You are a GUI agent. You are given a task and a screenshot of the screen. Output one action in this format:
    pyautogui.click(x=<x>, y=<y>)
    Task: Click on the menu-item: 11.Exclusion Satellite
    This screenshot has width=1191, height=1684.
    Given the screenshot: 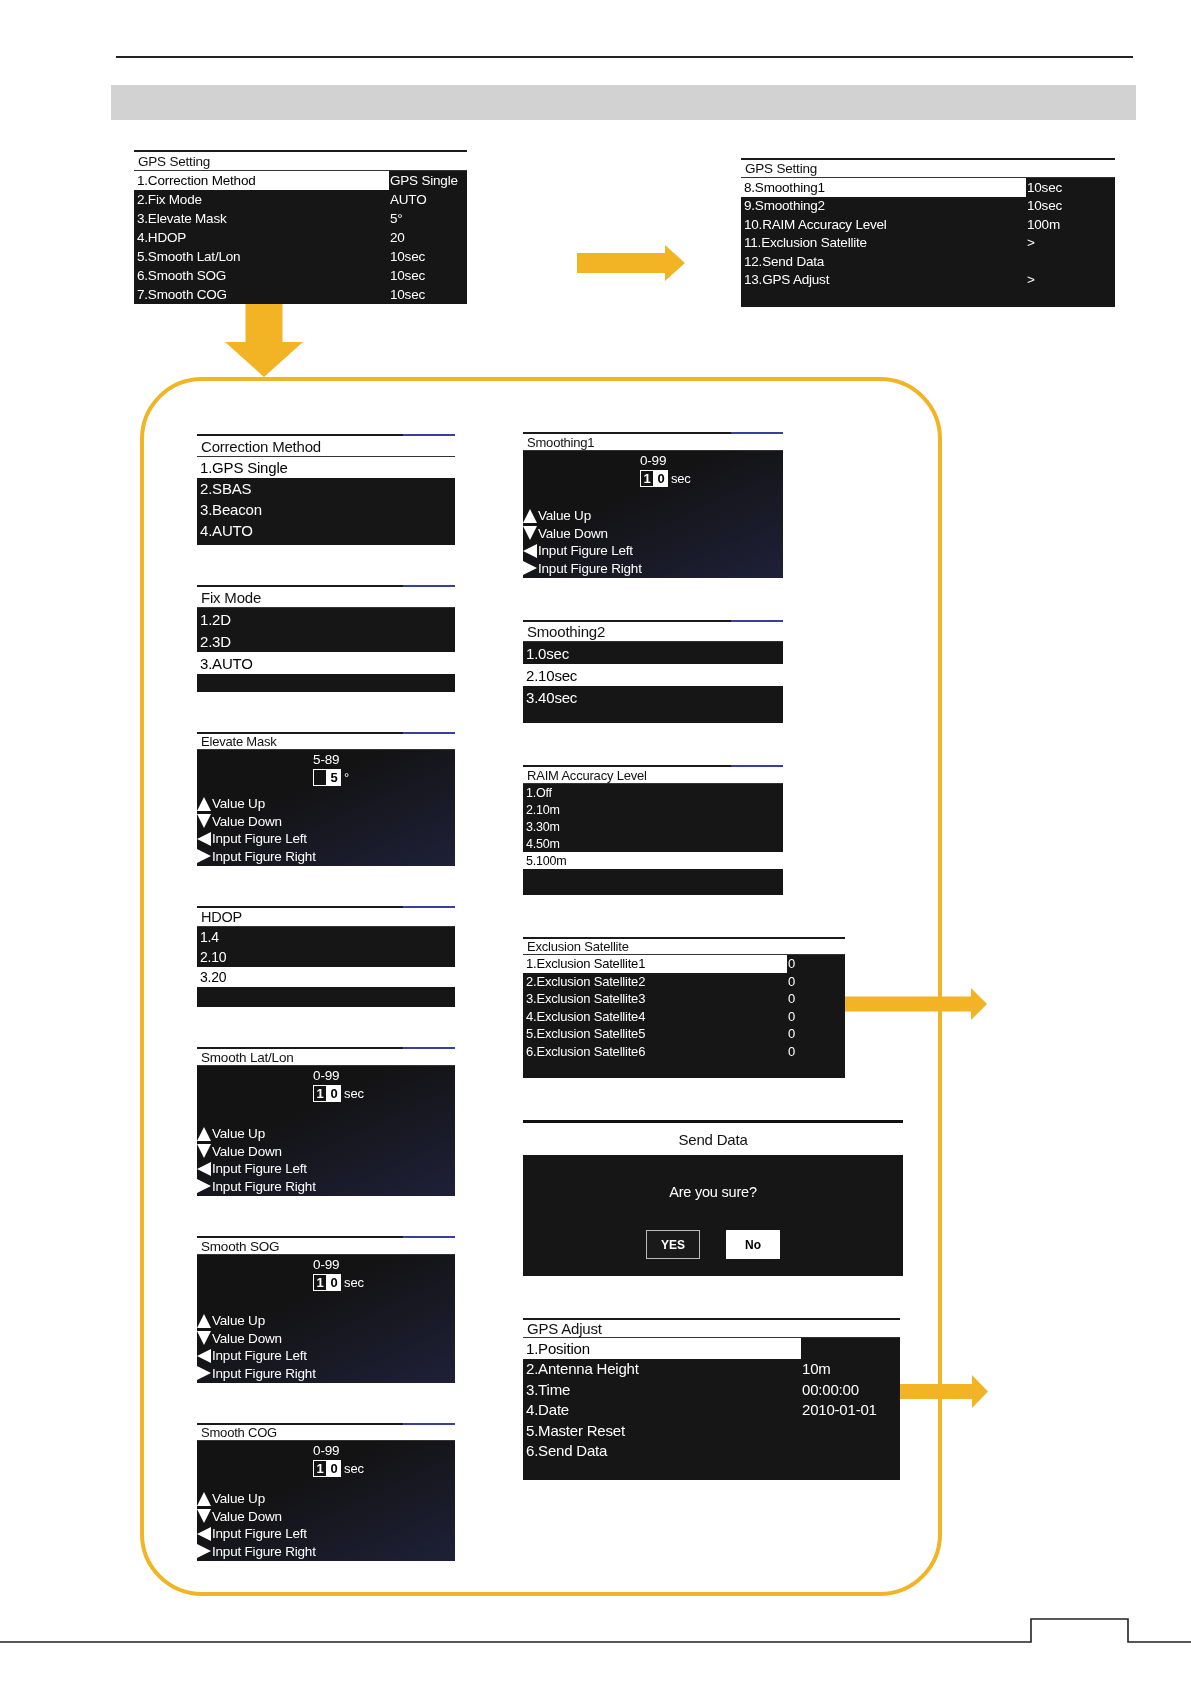 What is the action you would take?
    pyautogui.click(x=883, y=242)
    